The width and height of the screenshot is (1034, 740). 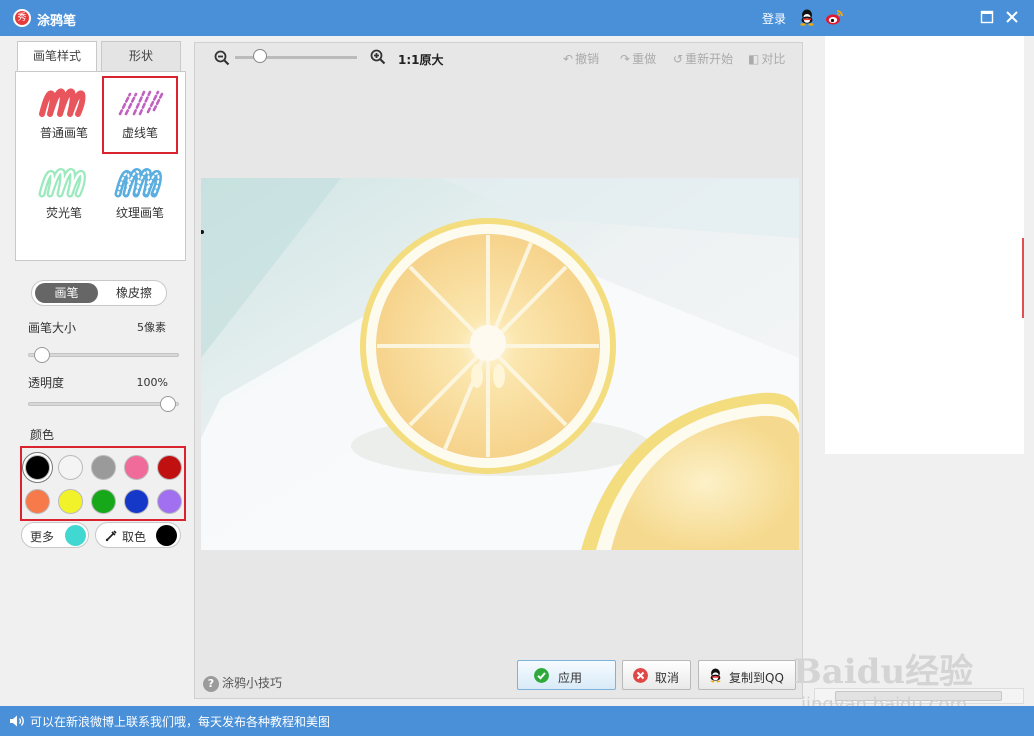 I want to click on cancel-icon, so click(x=640, y=675).